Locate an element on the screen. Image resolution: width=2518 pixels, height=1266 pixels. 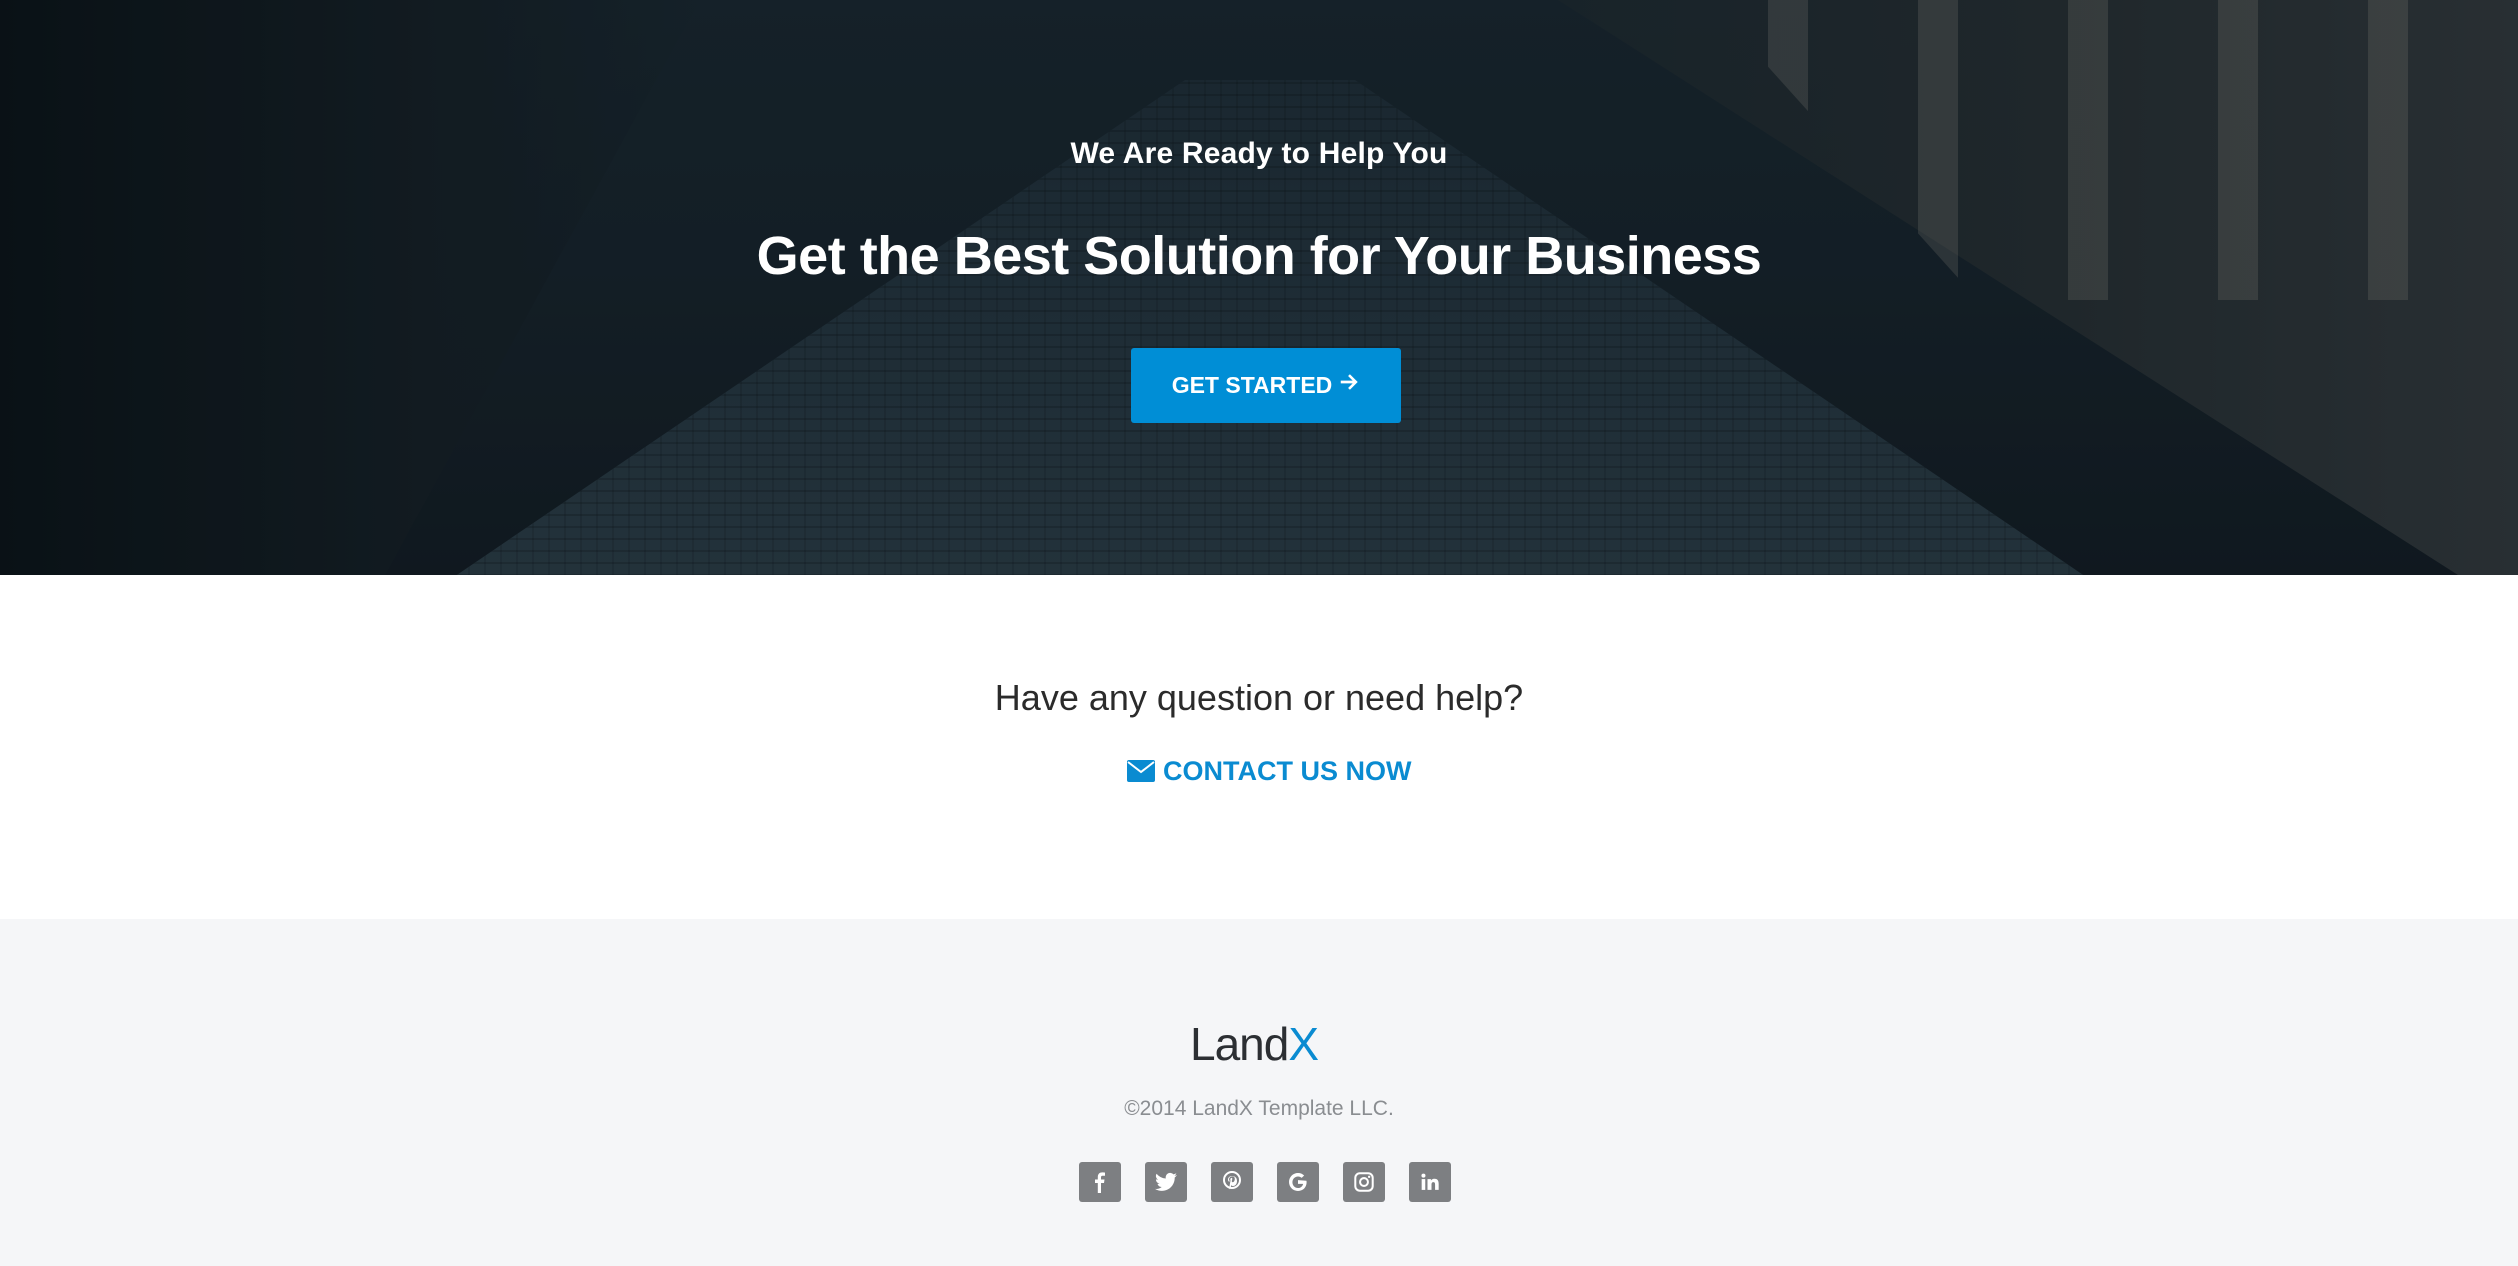
google-icon is located at coordinates (1298, 1182).